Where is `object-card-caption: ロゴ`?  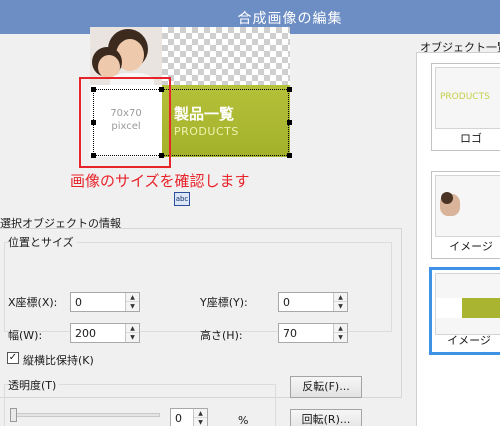 object-card-caption: ロゴ is located at coordinates (471, 138).